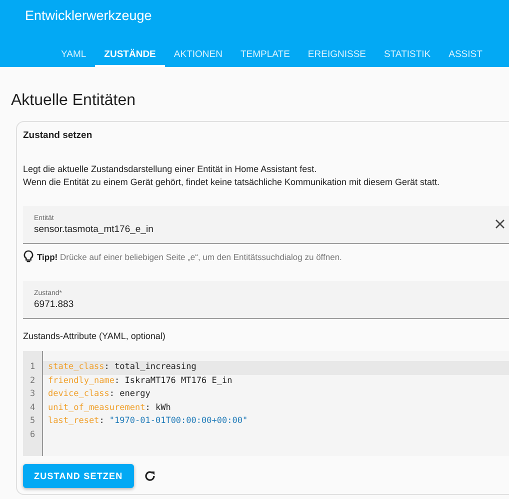  Describe the element at coordinates (32, 381) in the screenshot. I see `line-number: 2` at that location.